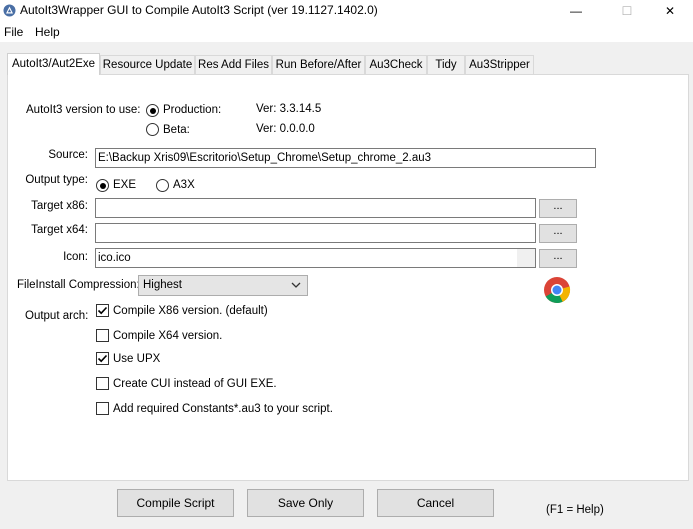 This screenshot has width=693, height=529. What do you see at coordinates (162, 185) in the screenshot?
I see `a3x-radio` at bounding box center [162, 185].